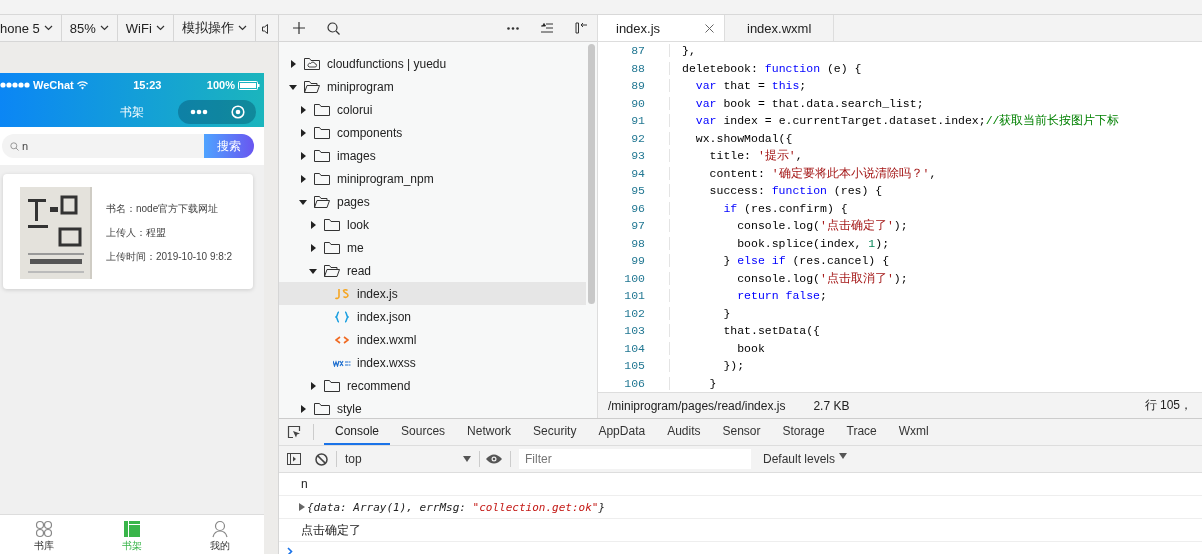  I want to click on code-line: if (res.confirm) {, so click(785, 208).